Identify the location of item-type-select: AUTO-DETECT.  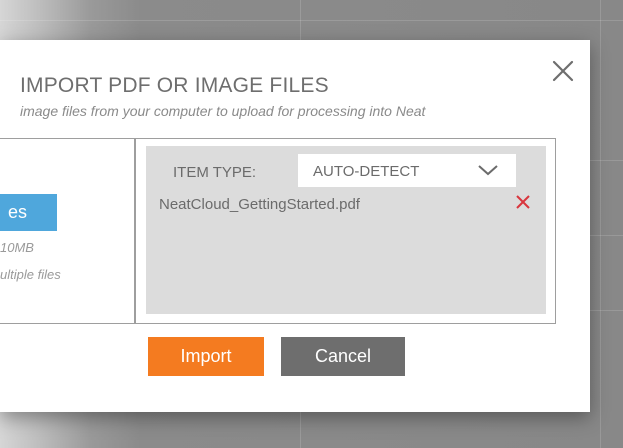
(407, 170).